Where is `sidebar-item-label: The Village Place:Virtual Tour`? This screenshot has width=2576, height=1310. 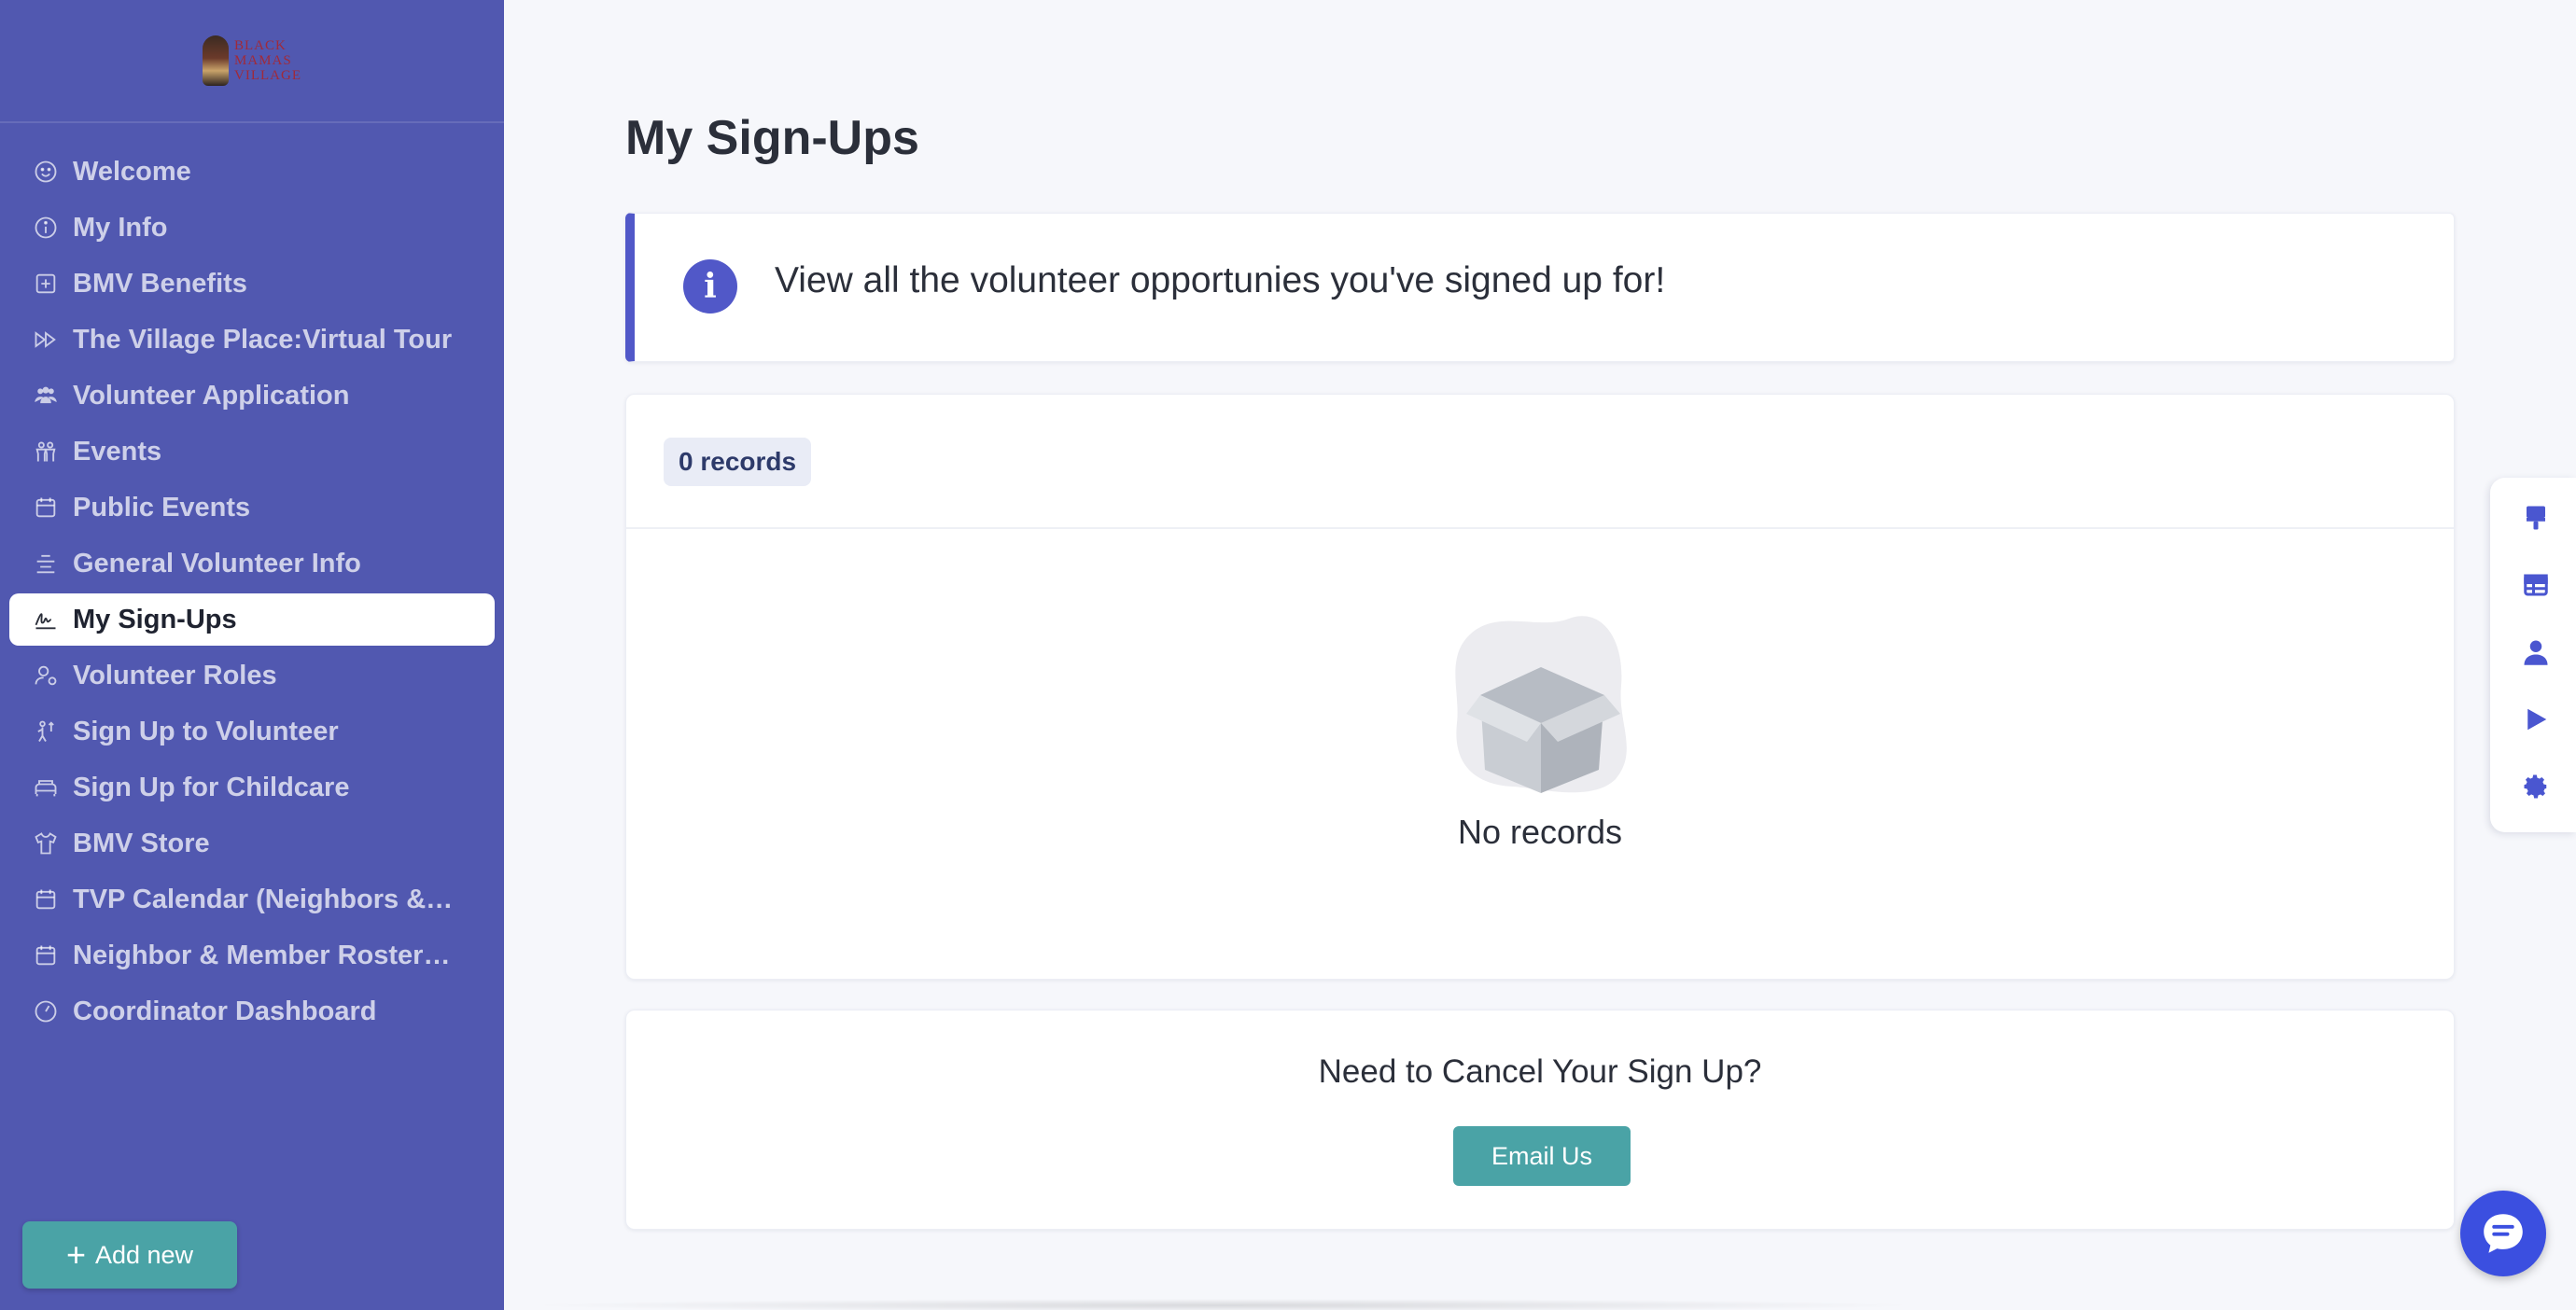 sidebar-item-label: The Village Place:Virtual Tour is located at coordinates (263, 339).